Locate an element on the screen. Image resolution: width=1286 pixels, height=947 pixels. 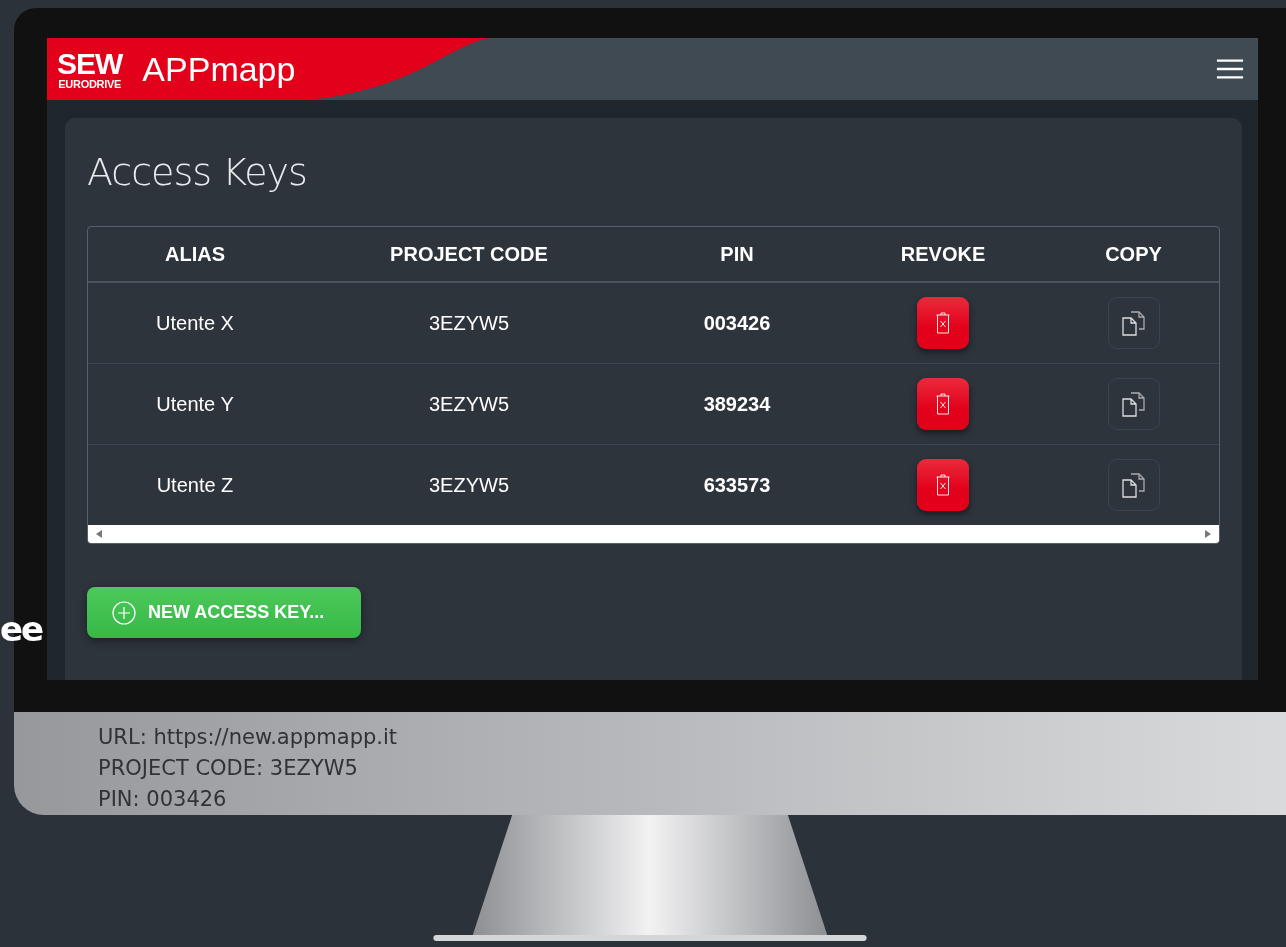
column-header: REVOKE is located at coordinates (943, 254).